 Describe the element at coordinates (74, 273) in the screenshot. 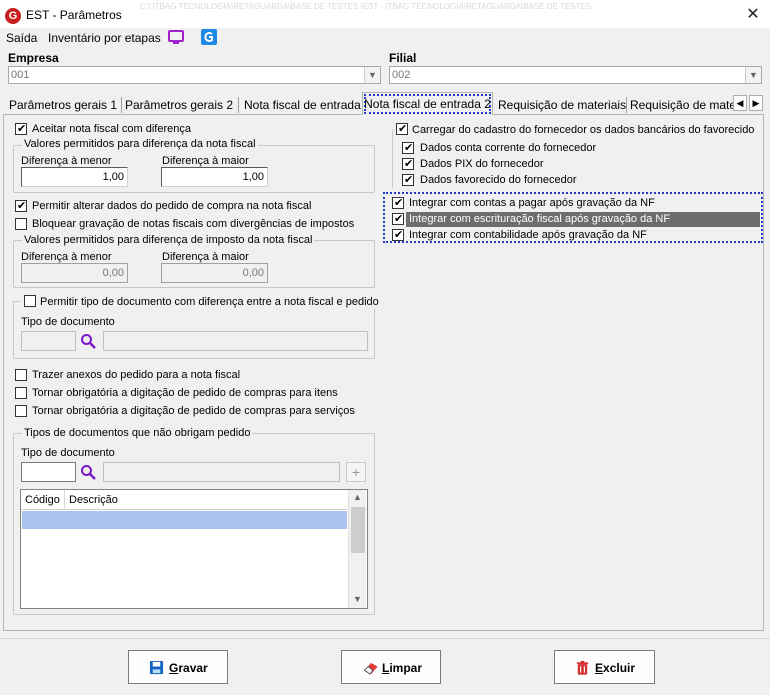

I see `imposto-menor-input: 0,00` at that location.